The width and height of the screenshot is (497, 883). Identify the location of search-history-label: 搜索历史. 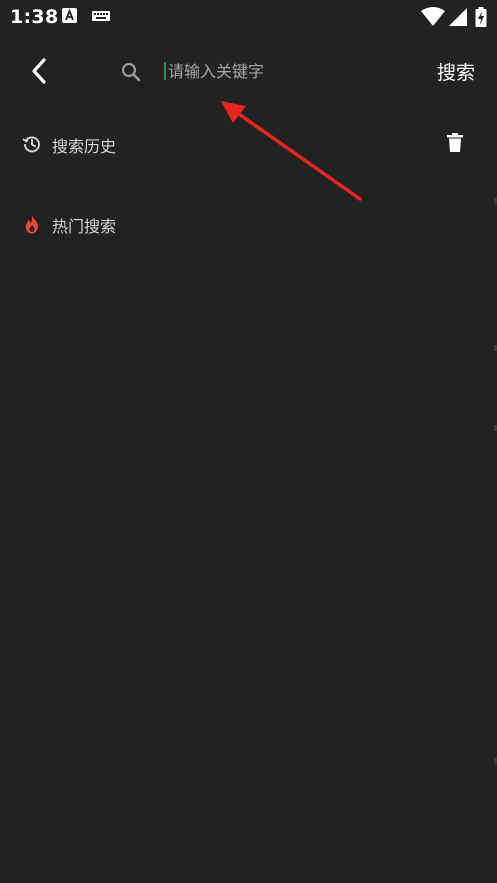
(84, 146).